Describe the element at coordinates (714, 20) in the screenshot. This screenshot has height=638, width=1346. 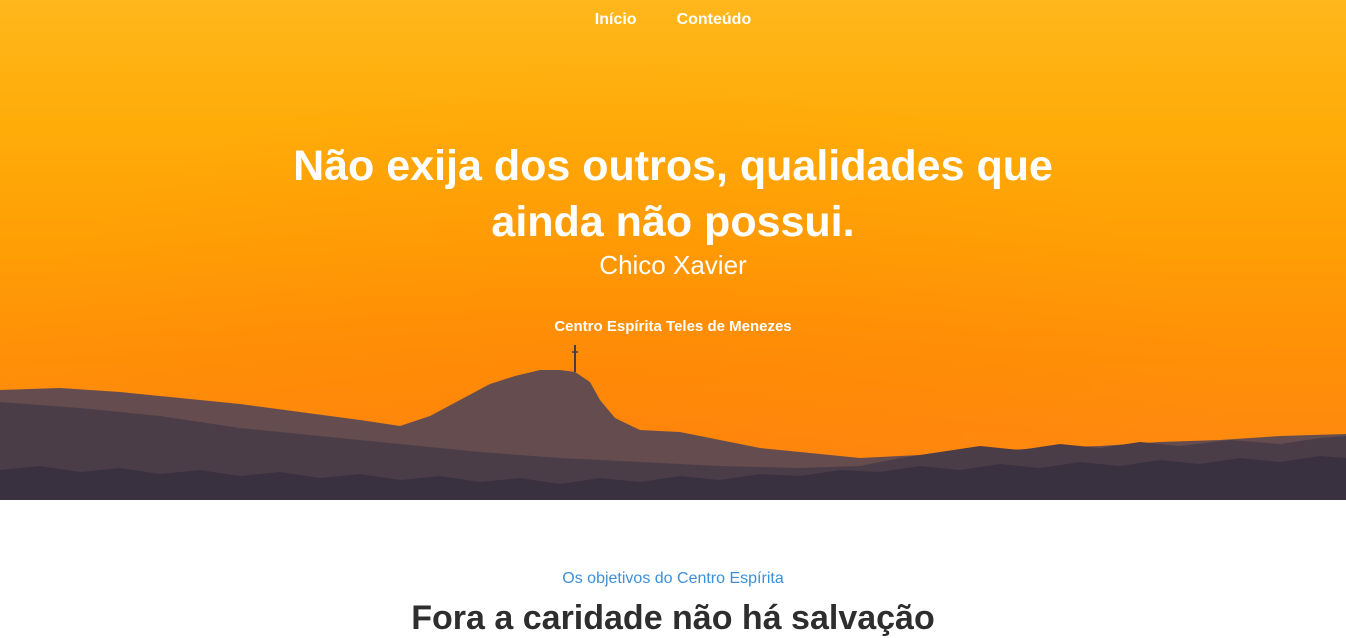
I see `nav-link-conteudo: Conteúdo` at that location.